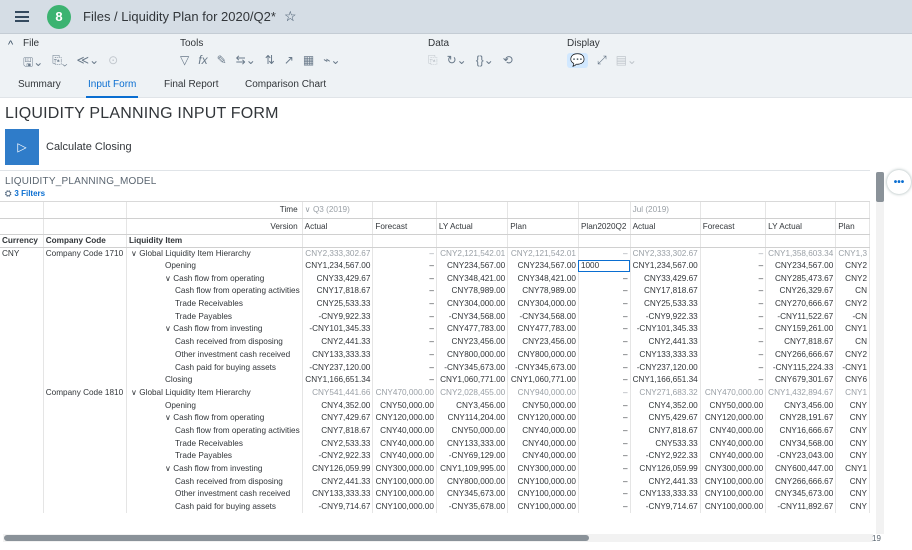 This screenshot has height=550, width=912. What do you see at coordinates (665, 393) in the screenshot?
I see `value-cell: CNY271,683.32` at bounding box center [665, 393].